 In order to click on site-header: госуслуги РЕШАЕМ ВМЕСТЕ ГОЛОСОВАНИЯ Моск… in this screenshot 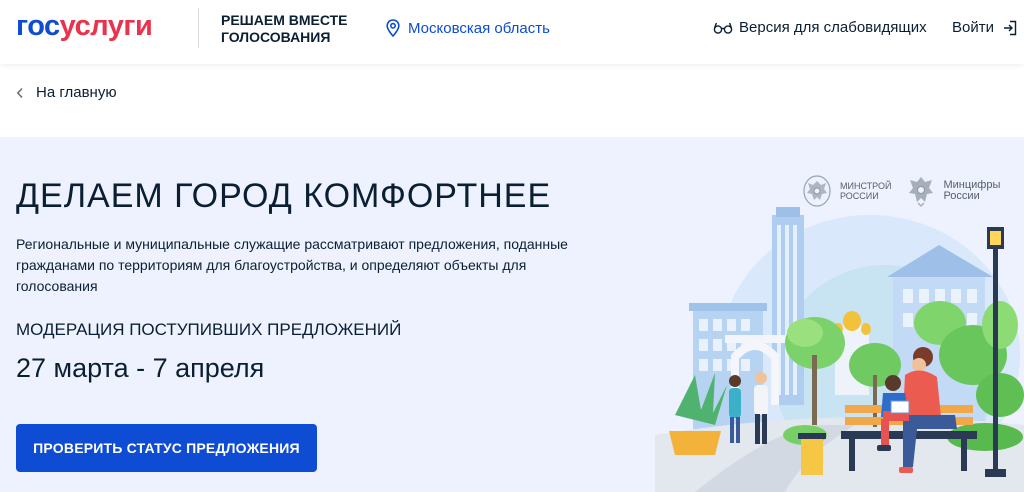, I will do `click(512, 32)`.